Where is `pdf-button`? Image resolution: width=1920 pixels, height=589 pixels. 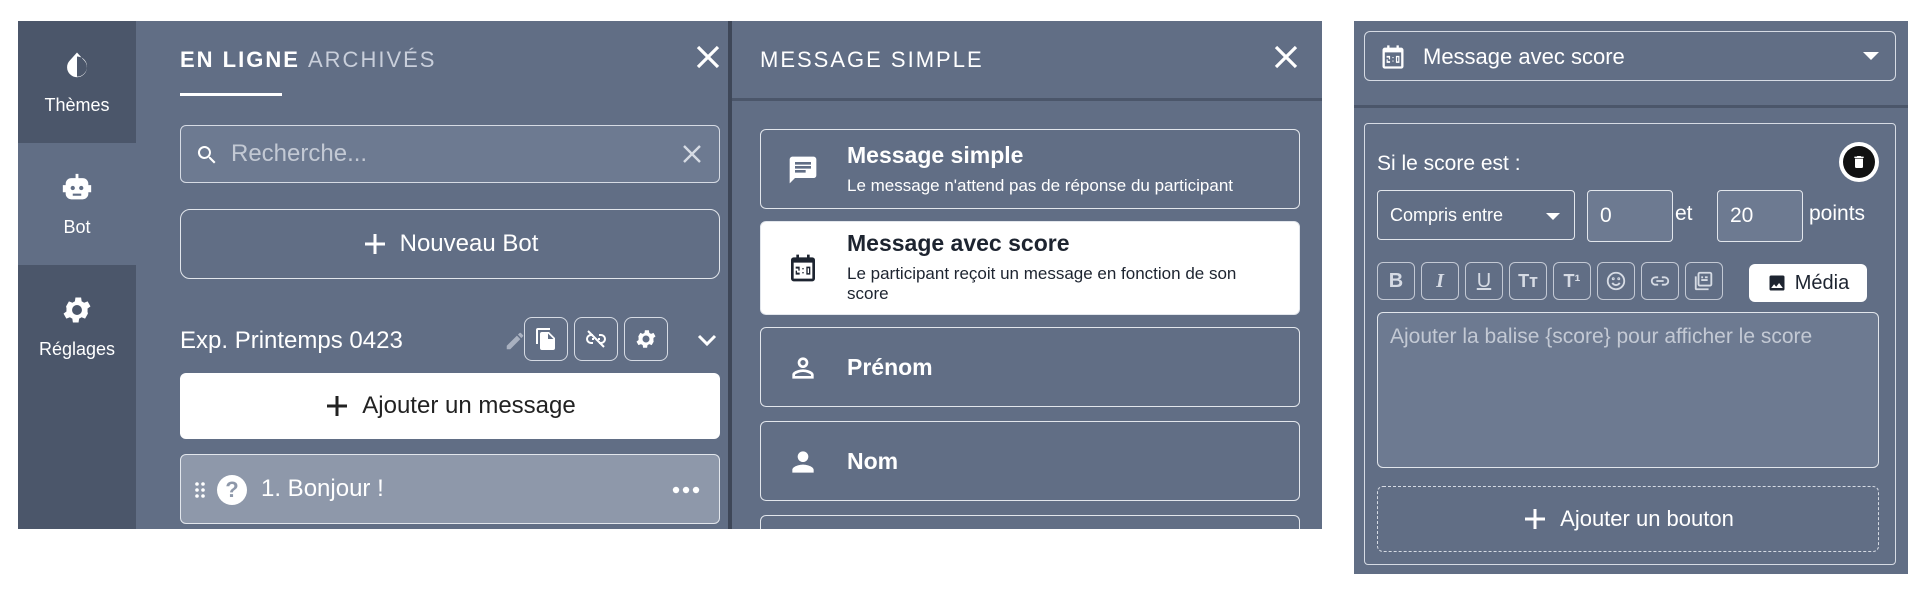 pdf-button is located at coordinates (1704, 281).